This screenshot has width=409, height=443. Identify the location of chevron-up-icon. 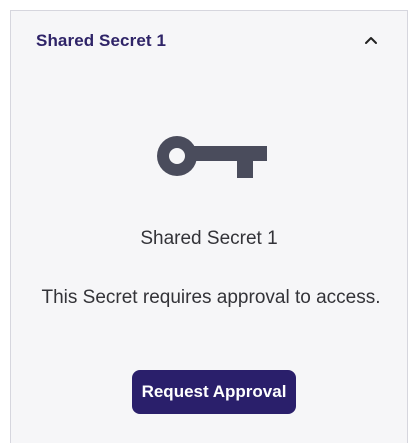
(371, 40).